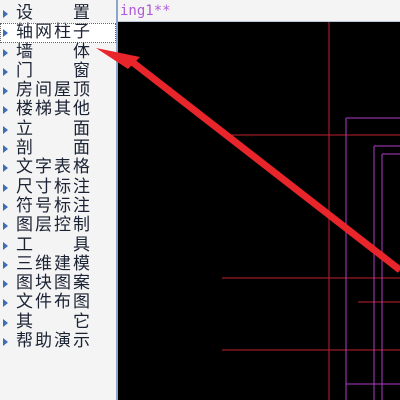  I want to click on menu-item-axis-grid-columns: 轴网柱子, so click(58, 32).